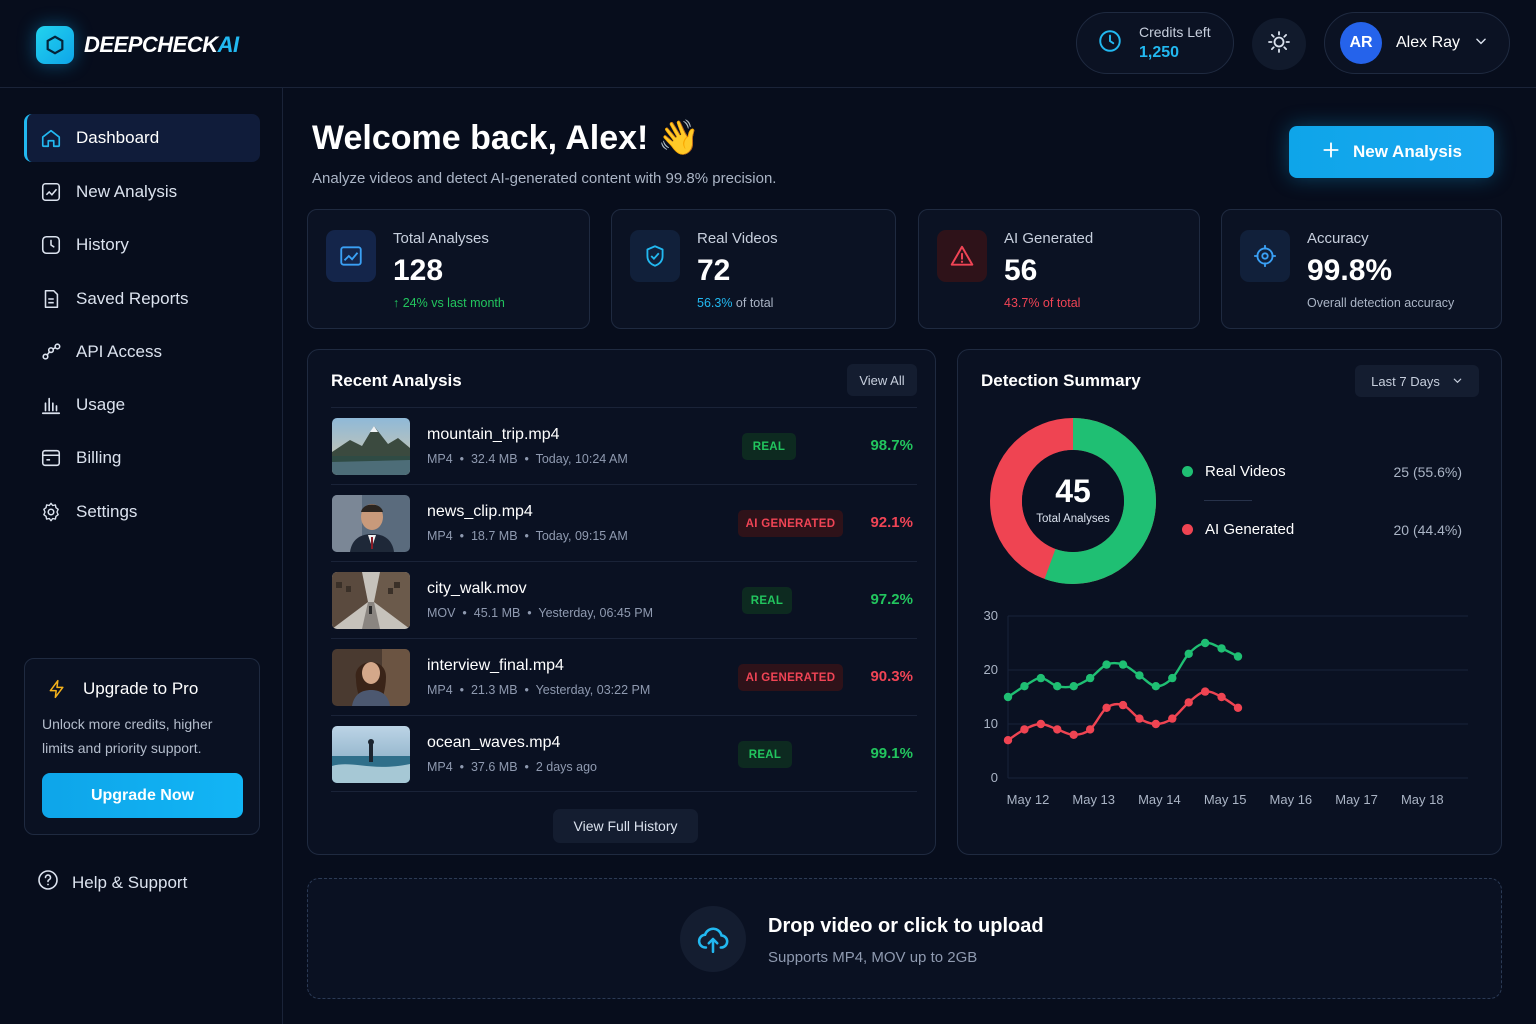  I want to click on sidebar-item-billing: Billing, so click(142, 458).